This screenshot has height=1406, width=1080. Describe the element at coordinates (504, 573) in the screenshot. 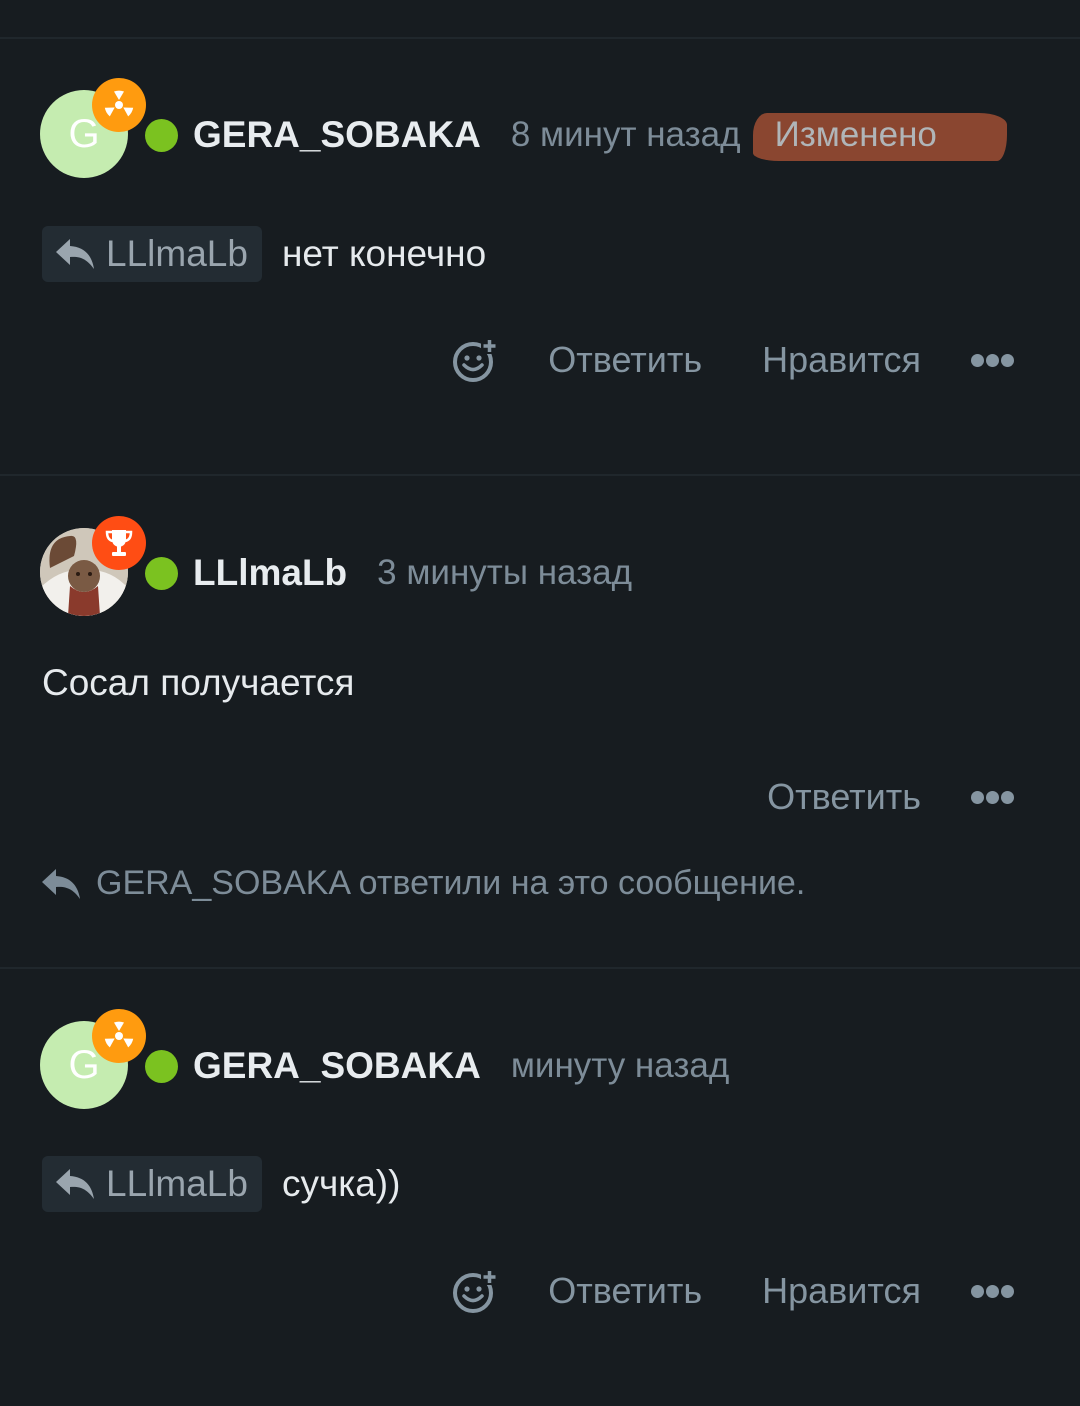

I see `post-time: 3 минуты назад` at that location.